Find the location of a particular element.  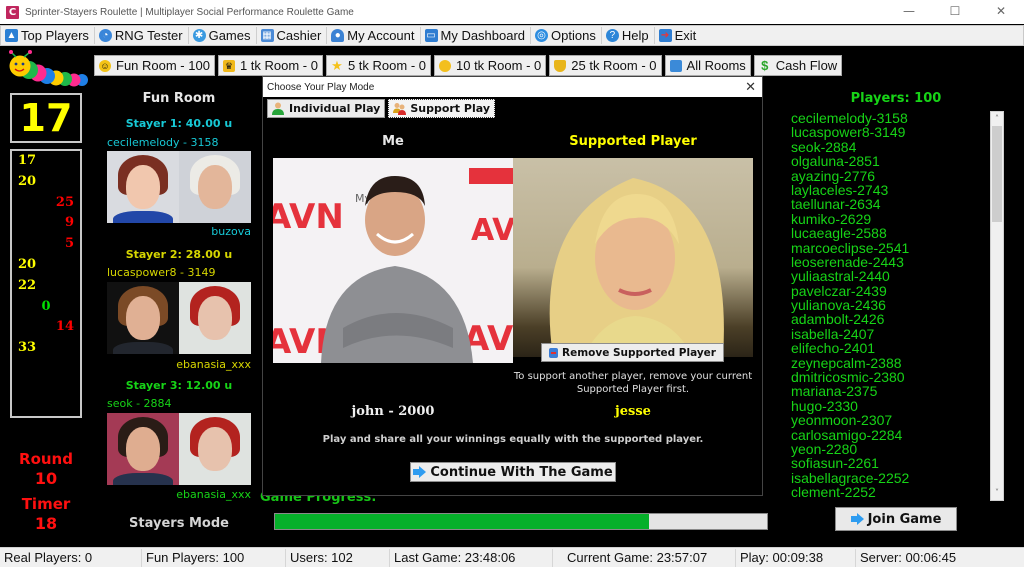

menu-rng-tester: ◔ RNG Tester is located at coordinates (142, 35).